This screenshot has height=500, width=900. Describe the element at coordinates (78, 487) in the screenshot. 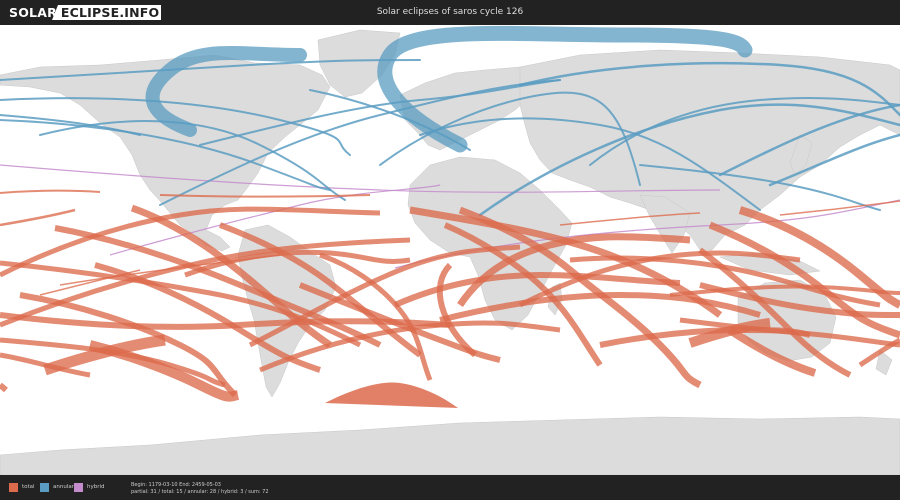

I see `legend-swatch-hybrid` at that location.